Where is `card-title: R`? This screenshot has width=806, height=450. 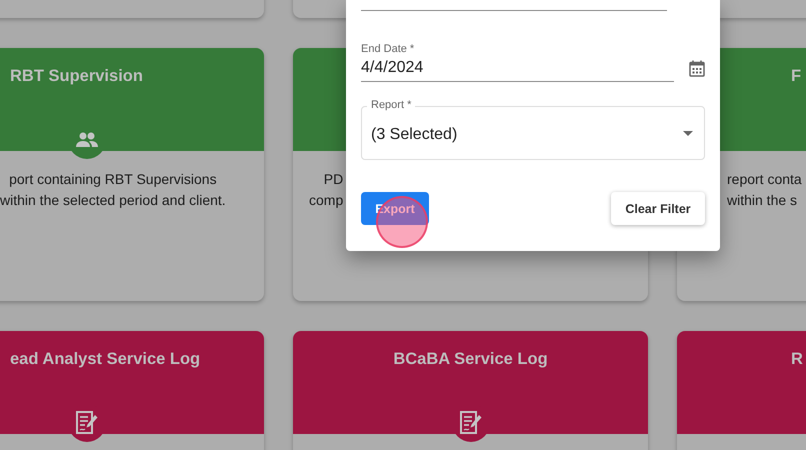 card-title: R is located at coordinates (797, 359).